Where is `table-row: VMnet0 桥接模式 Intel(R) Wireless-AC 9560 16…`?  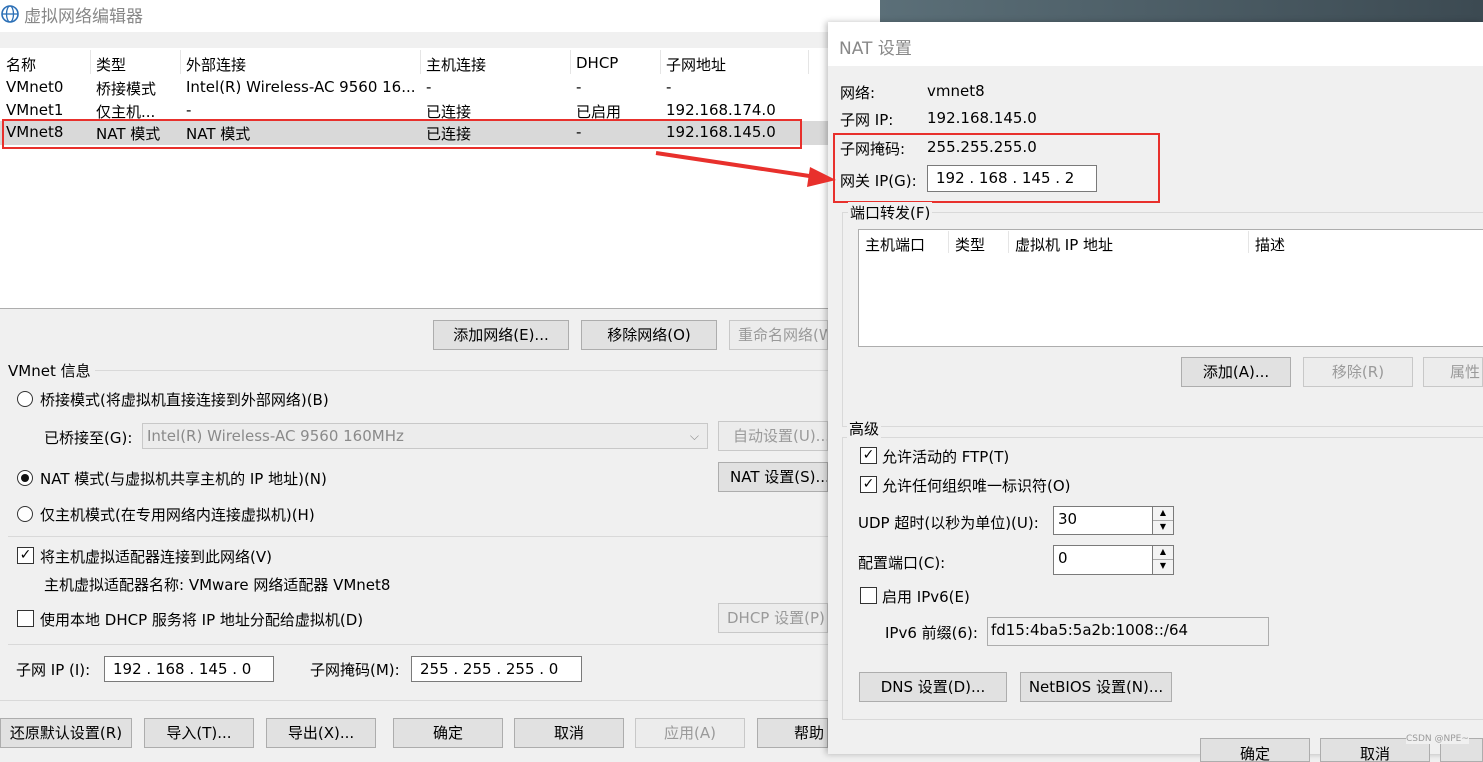 table-row: VMnet0 桥接模式 Intel(R) Wireless-AC 9560 16… is located at coordinates (414, 87).